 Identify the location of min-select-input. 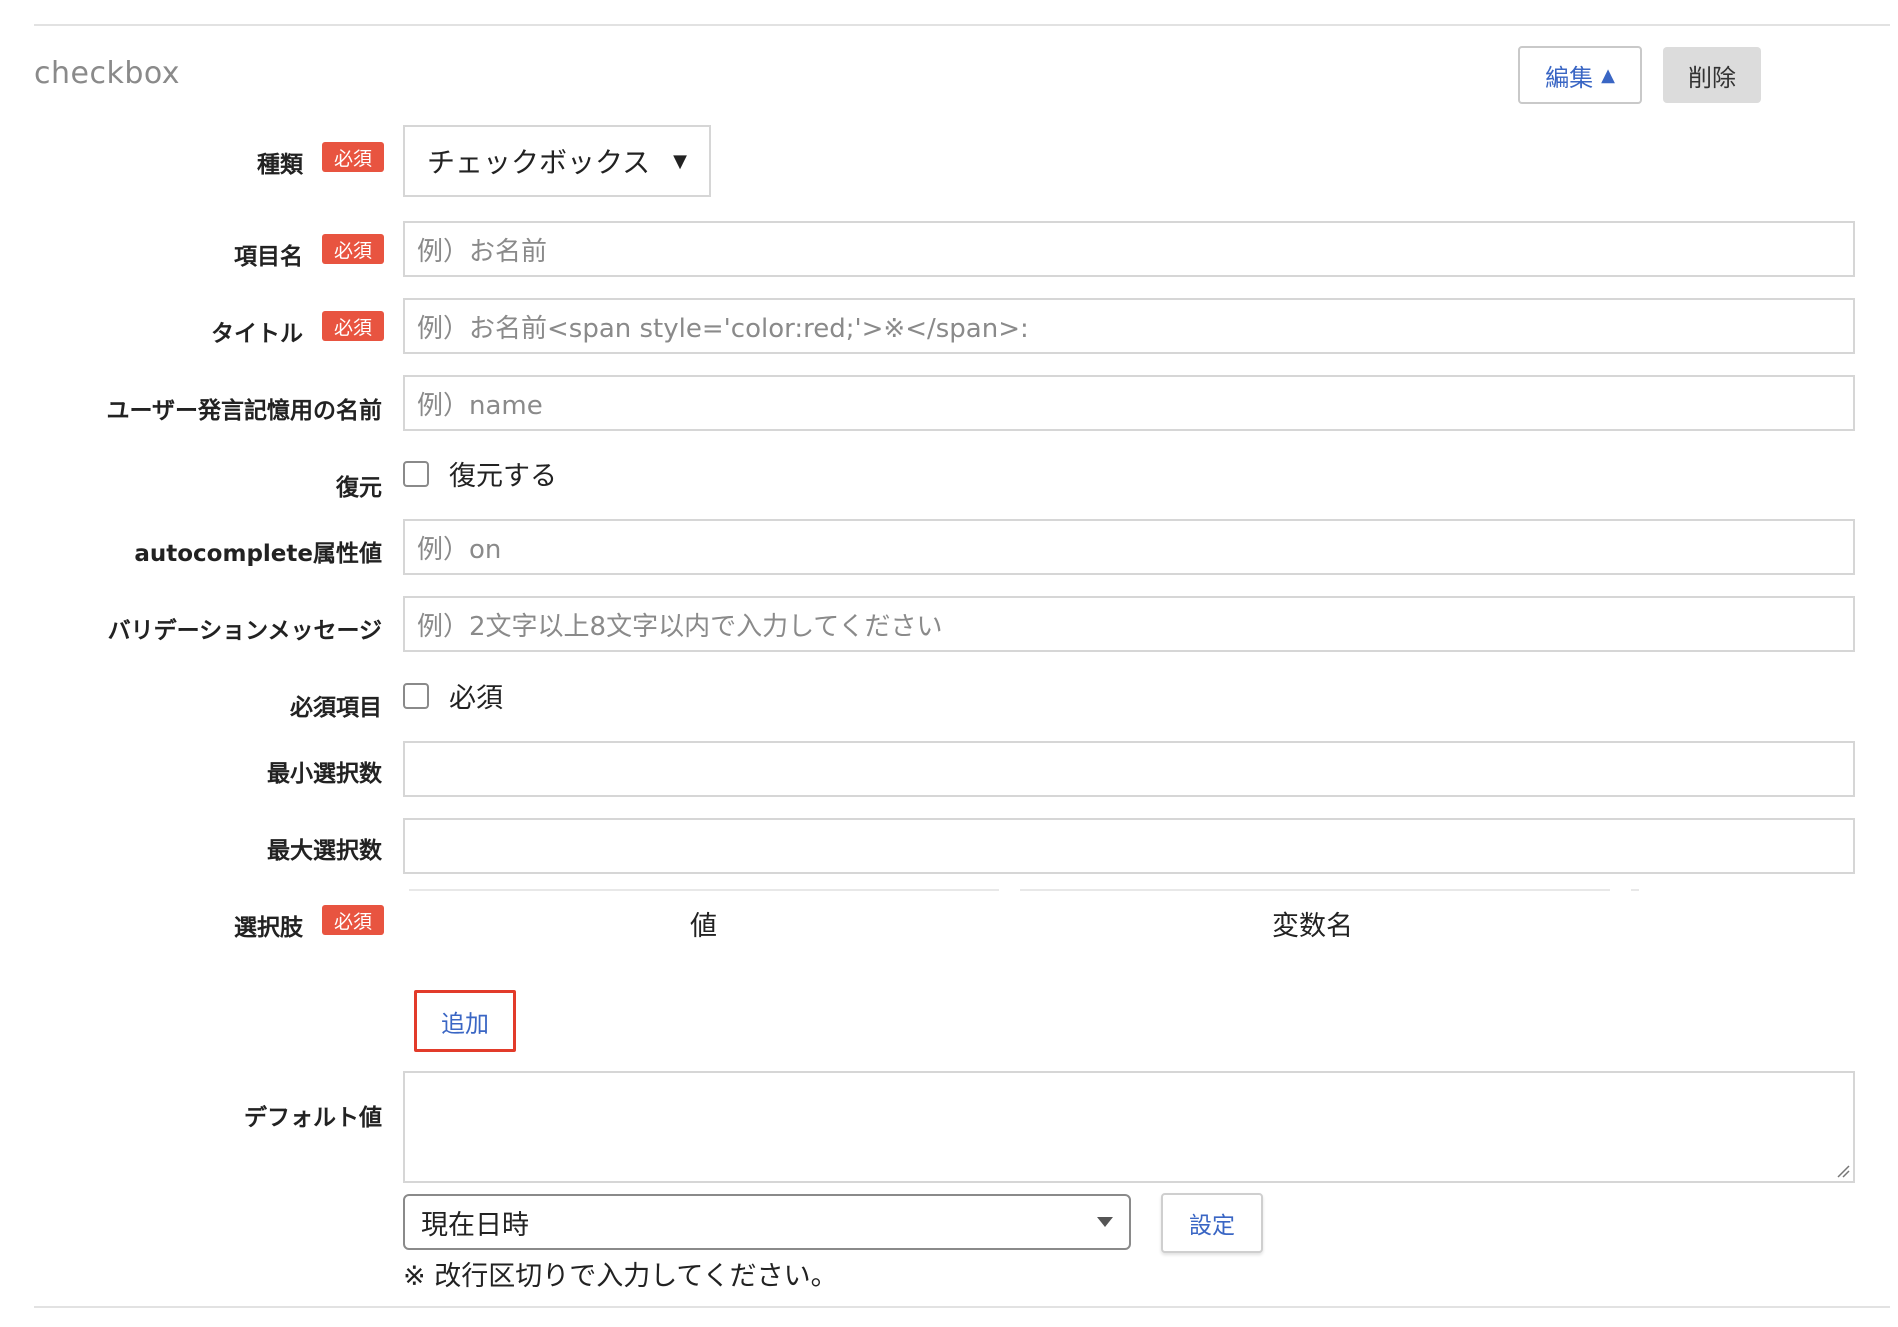
(1129, 769).